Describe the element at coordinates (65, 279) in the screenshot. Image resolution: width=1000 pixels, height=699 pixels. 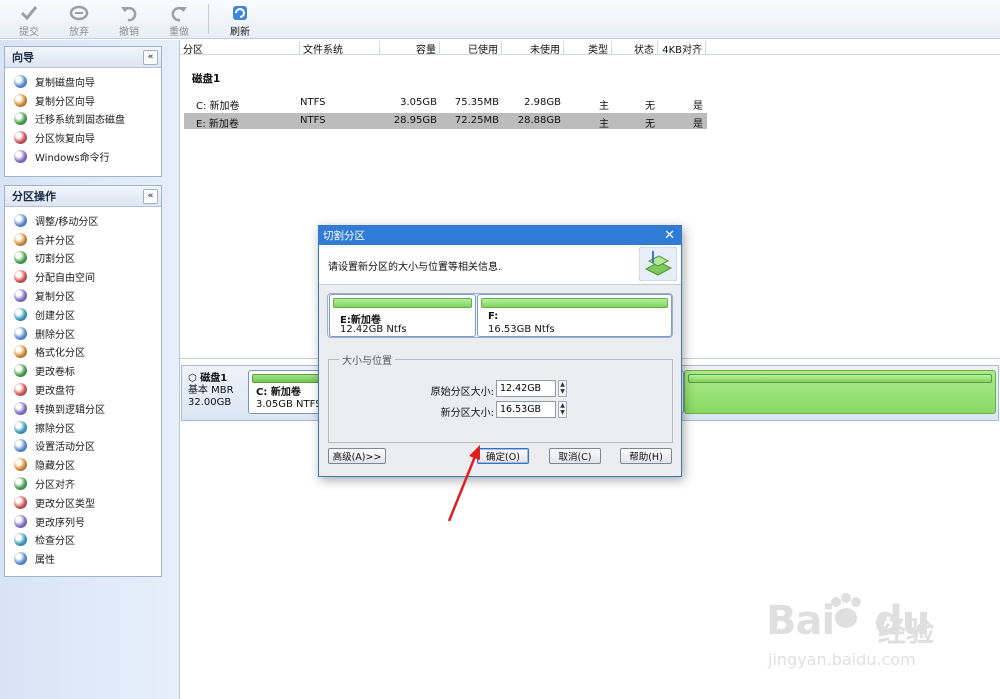
I see `ops-item-label: 分配自由空间` at that location.